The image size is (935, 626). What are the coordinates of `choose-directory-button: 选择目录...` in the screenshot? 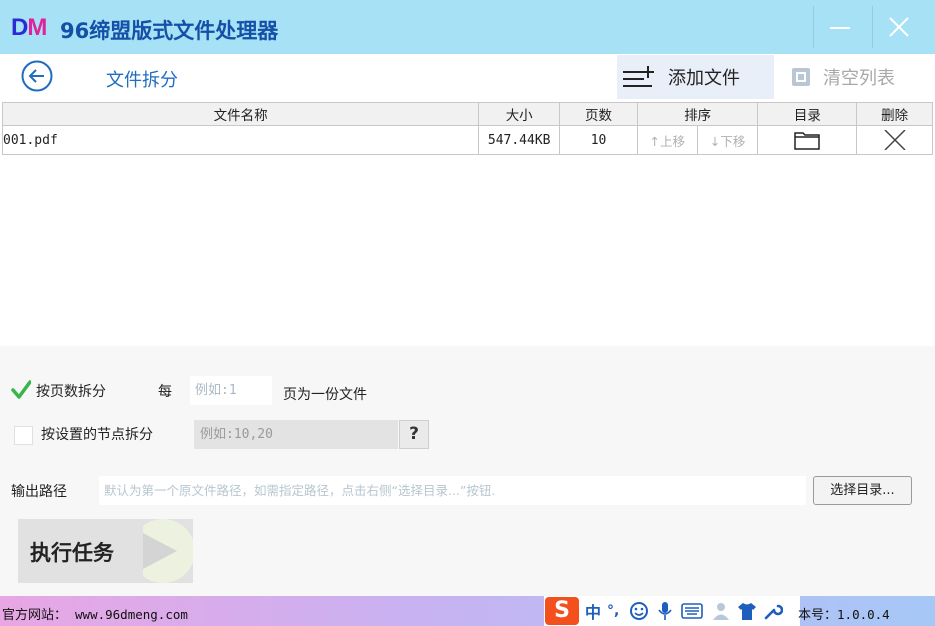 It's located at (862, 490).